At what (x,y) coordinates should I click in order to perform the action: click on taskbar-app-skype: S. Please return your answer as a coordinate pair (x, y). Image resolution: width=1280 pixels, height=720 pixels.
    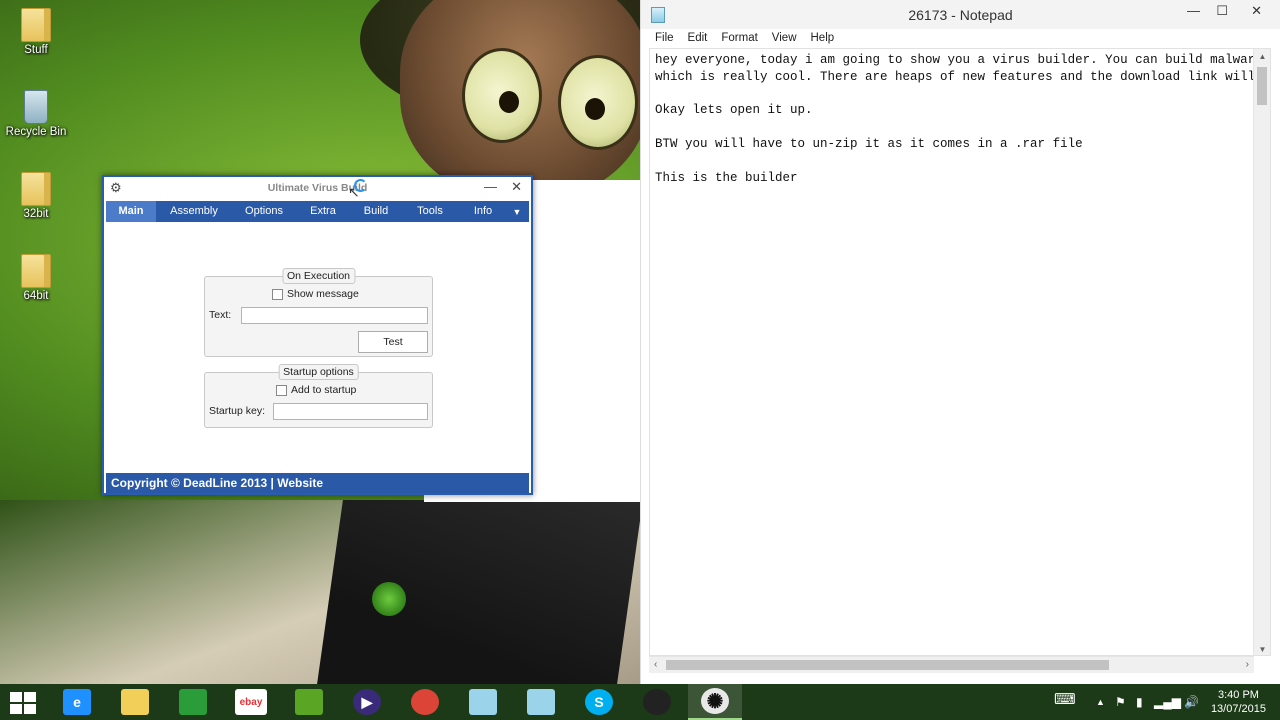
    Looking at the image, I should click on (599, 702).